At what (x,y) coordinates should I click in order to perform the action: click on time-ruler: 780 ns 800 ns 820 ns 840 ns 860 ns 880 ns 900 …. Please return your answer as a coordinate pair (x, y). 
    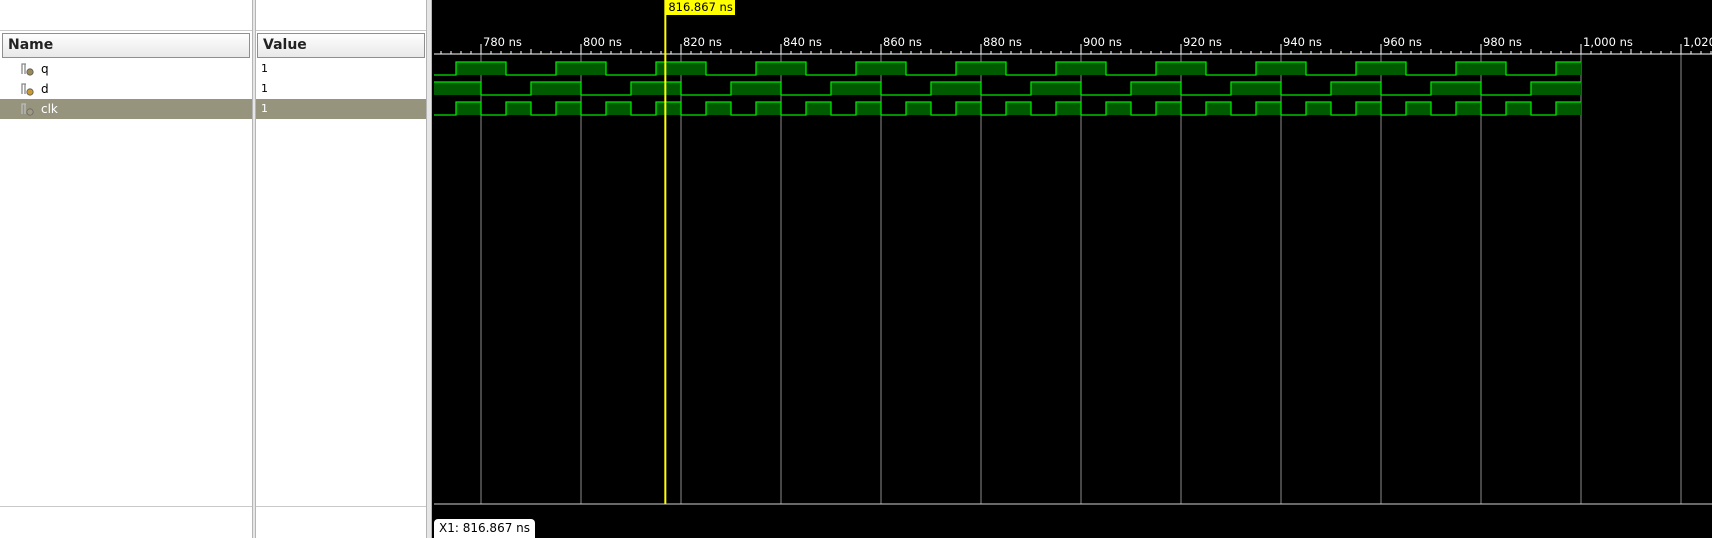
    Looking at the image, I should click on (1073, 45).